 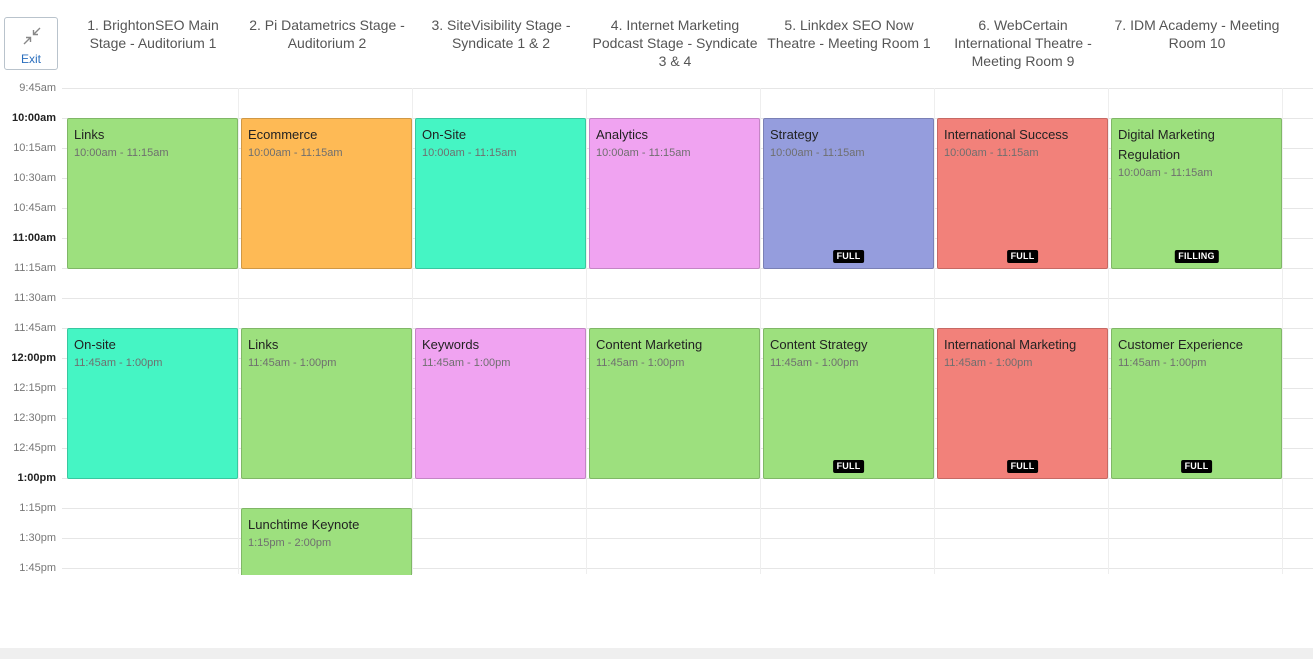 I want to click on session-card: Ecommerce 10:00am - 11:15am, so click(x=326, y=193).